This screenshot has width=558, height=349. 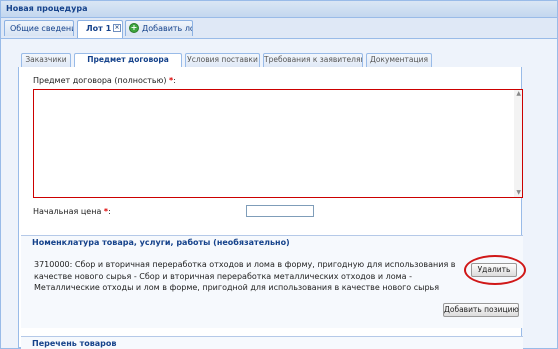 What do you see at coordinates (518, 94) in the screenshot?
I see `scroll-up-icon: ▲` at bounding box center [518, 94].